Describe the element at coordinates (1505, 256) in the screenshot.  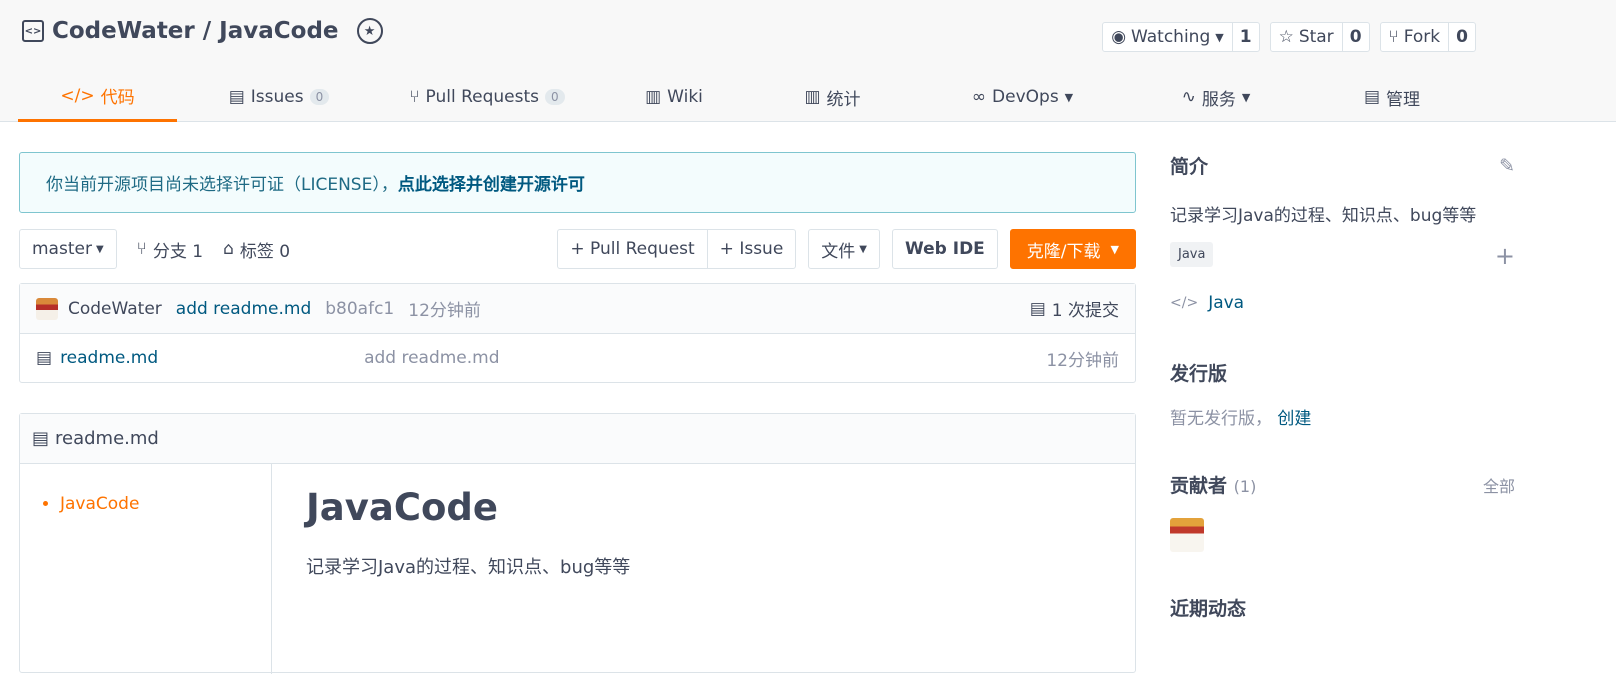
I see `add-tag-icon: +` at that location.